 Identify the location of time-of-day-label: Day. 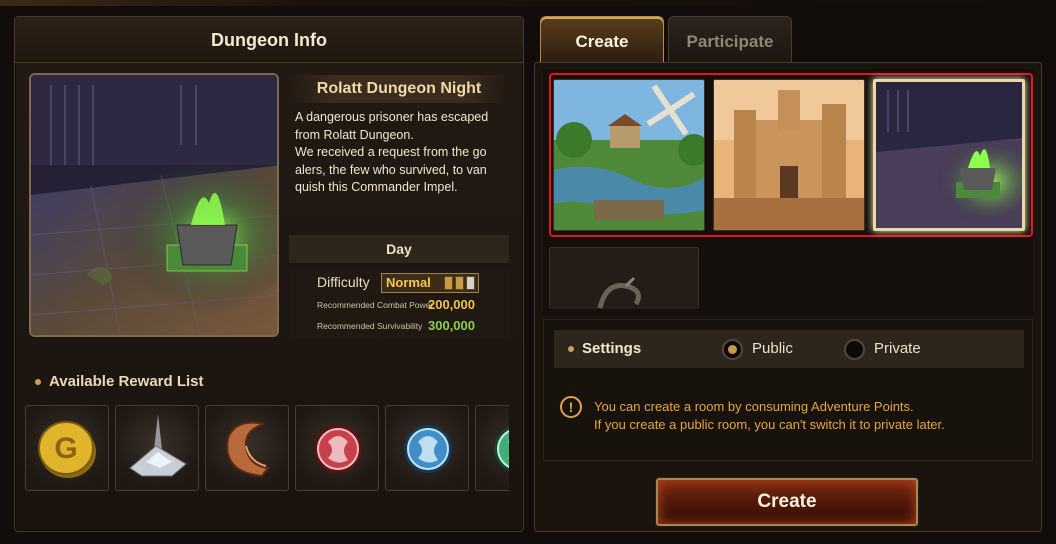
(399, 249).